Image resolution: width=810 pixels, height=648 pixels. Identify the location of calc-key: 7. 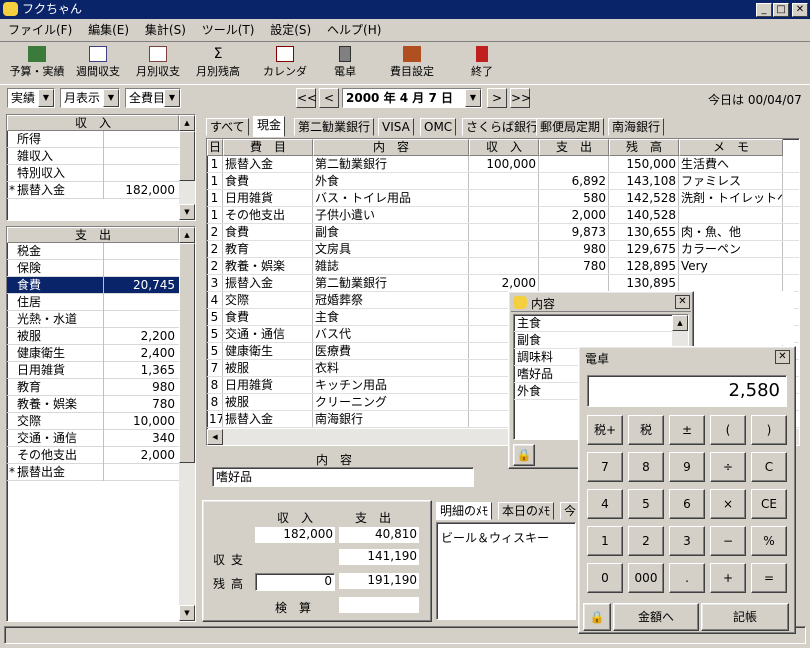
(605, 467).